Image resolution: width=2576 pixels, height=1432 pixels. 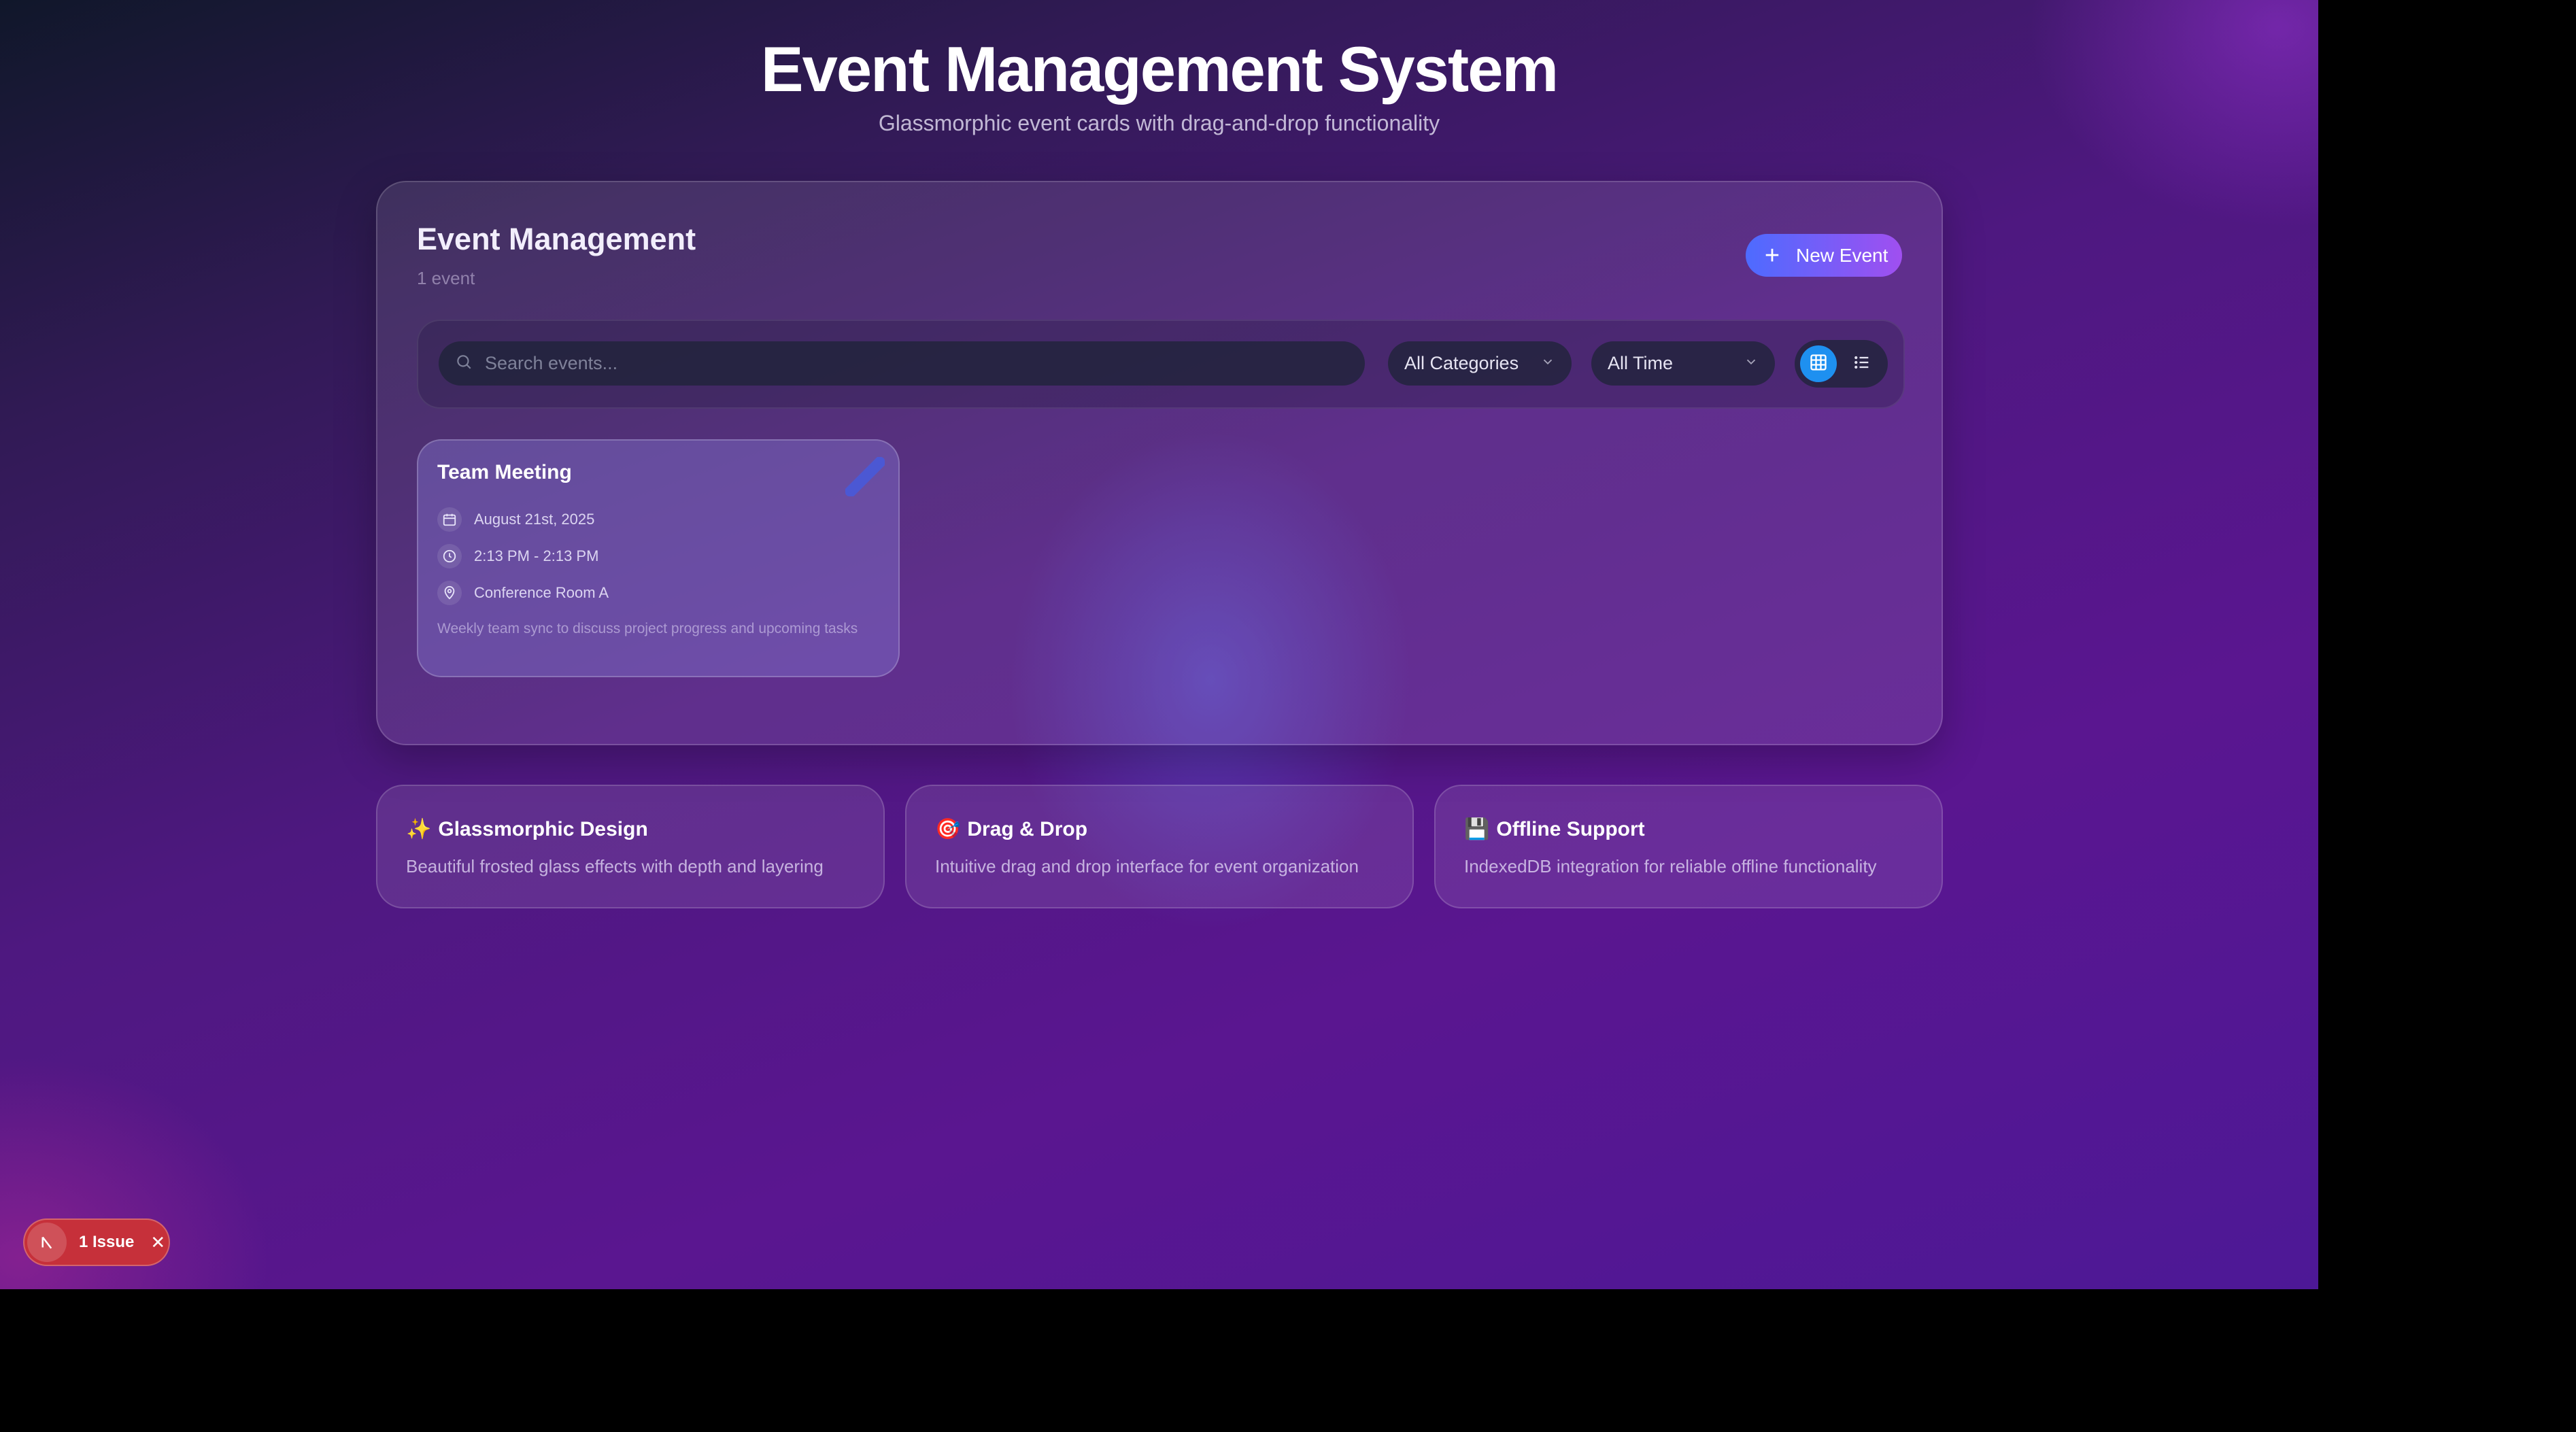 What do you see at coordinates (449, 519) in the screenshot?
I see `calendar-icon` at bounding box center [449, 519].